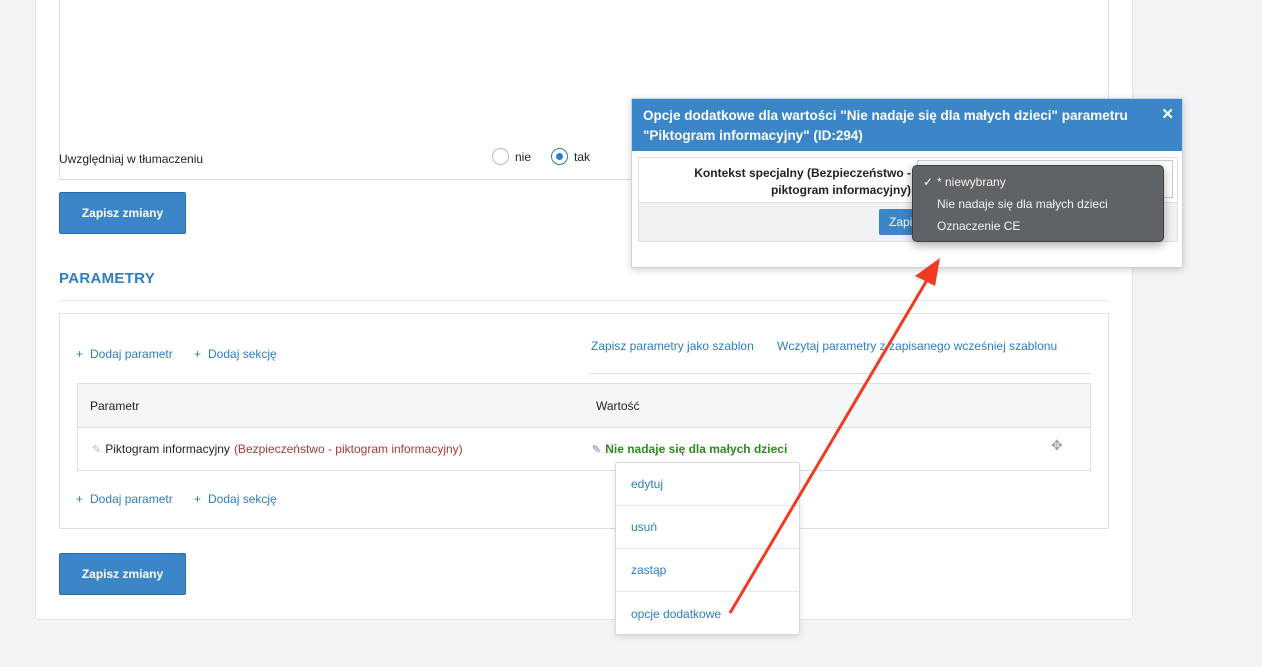 The height and width of the screenshot is (667, 1262). I want to click on option-label: * niewybrany, so click(971, 182).